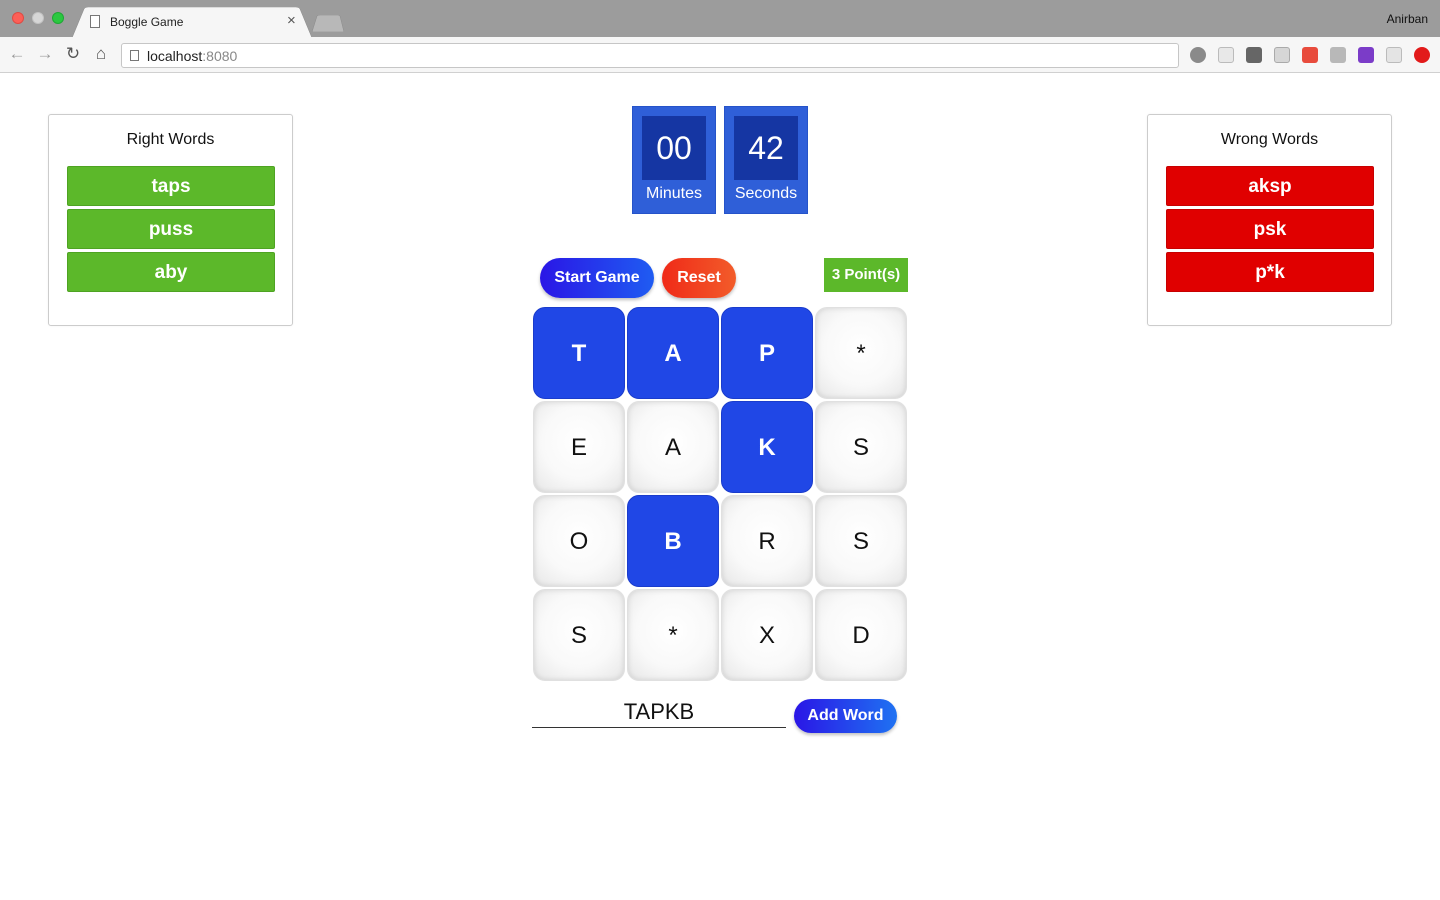 The height and width of the screenshot is (900, 1440). What do you see at coordinates (699, 278) in the screenshot?
I see `reset-button: Reset` at bounding box center [699, 278].